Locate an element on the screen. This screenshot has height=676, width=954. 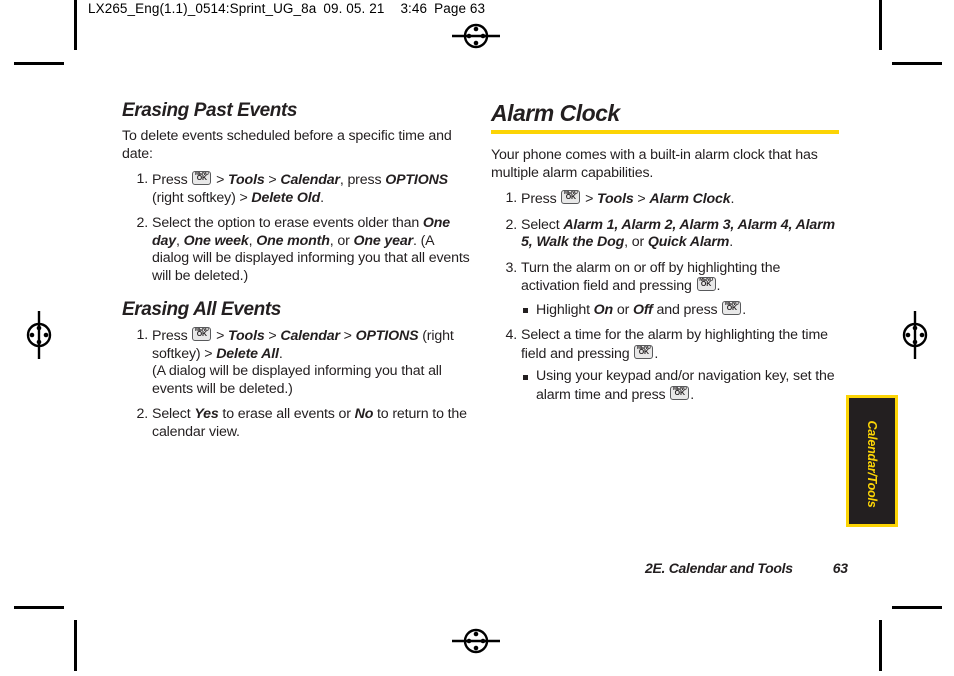
page-footer: 2E. Calendar and Tools 63 is located at coordinates (746, 568).